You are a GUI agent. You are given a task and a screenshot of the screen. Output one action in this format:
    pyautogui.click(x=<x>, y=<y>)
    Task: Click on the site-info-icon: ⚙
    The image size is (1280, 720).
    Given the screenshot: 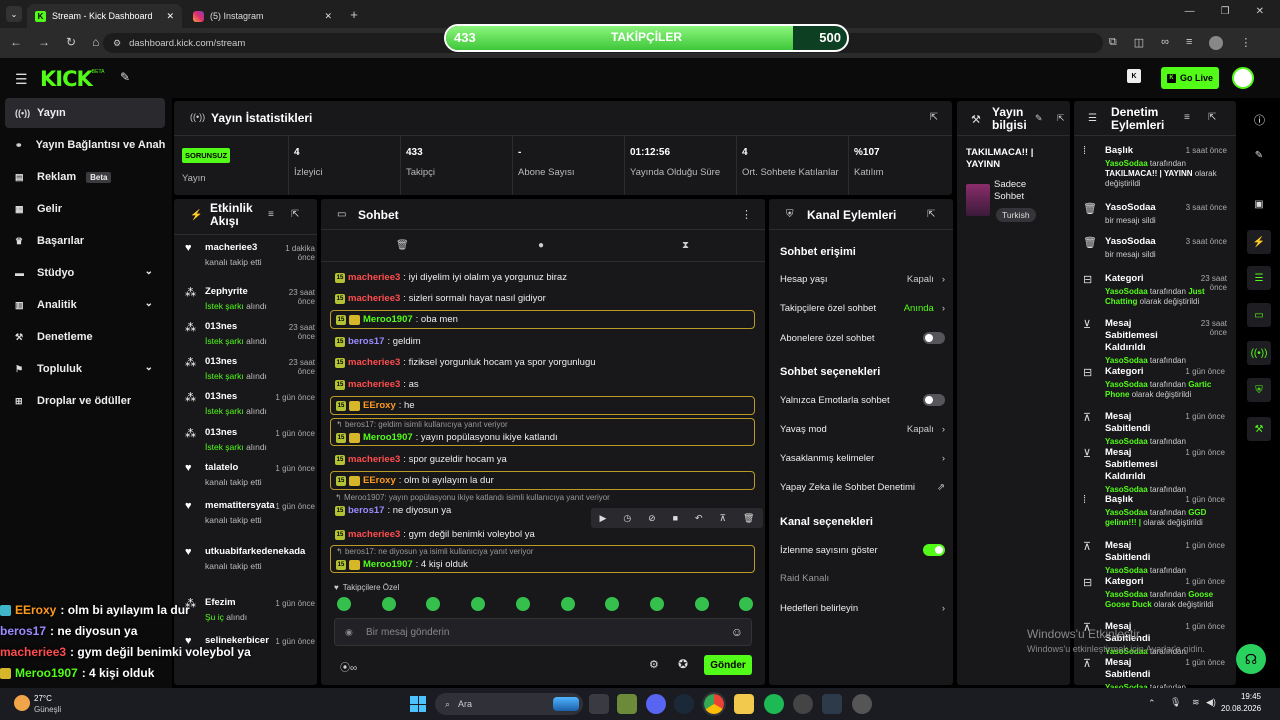 What is the action you would take?
    pyautogui.click(x=117, y=43)
    